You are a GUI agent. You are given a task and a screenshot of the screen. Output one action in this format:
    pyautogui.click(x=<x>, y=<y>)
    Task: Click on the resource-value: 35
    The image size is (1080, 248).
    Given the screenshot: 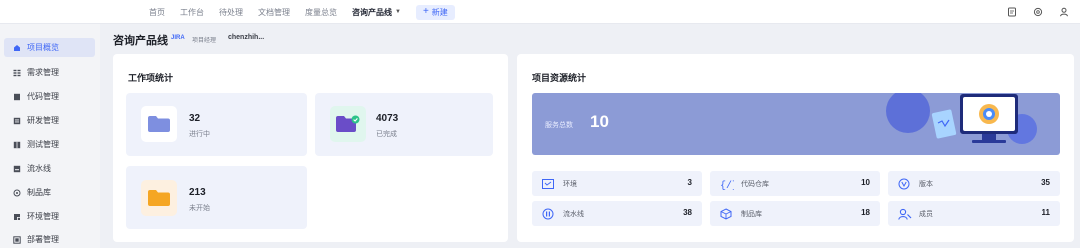 What is the action you would take?
    pyautogui.click(x=1045, y=182)
    